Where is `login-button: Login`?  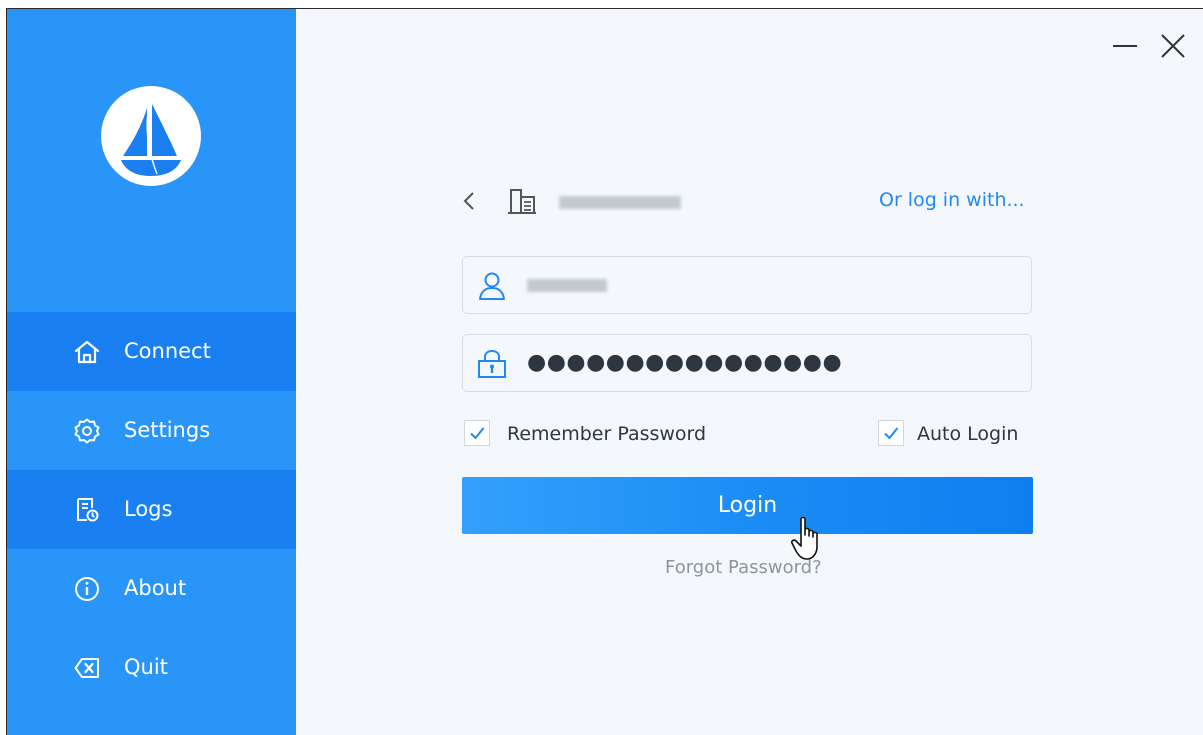 login-button: Login is located at coordinates (747, 505).